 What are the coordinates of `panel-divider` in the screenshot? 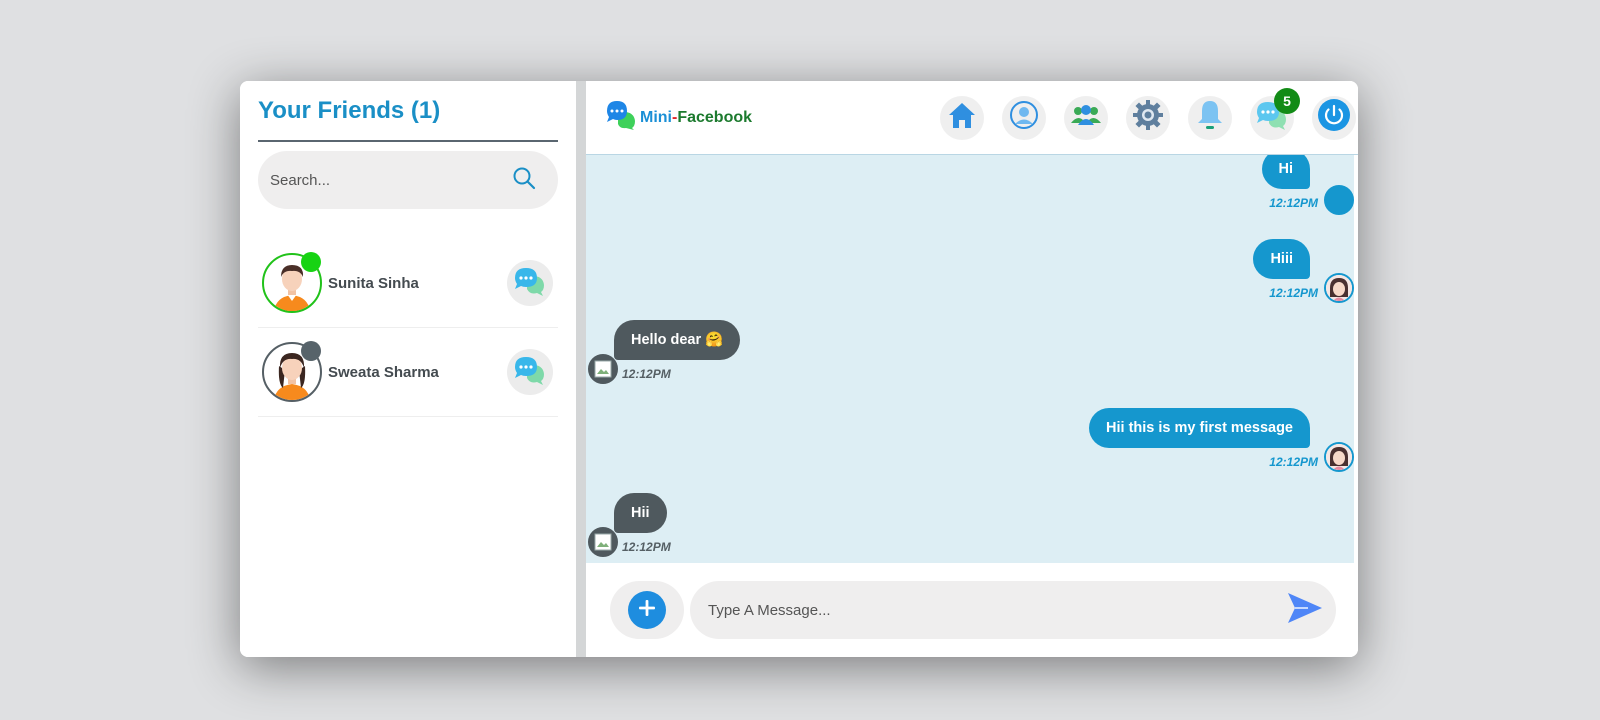 It's located at (581, 369).